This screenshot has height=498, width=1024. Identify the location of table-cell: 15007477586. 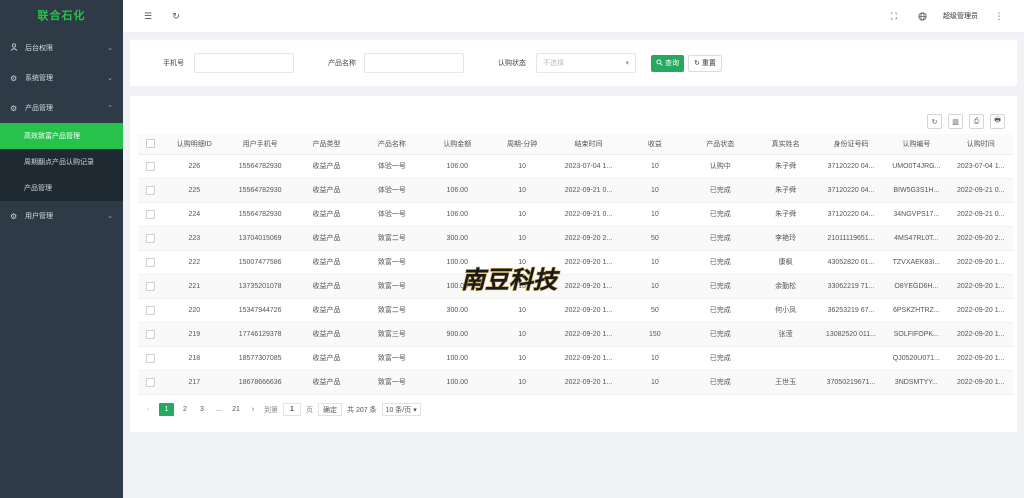
(260, 262).